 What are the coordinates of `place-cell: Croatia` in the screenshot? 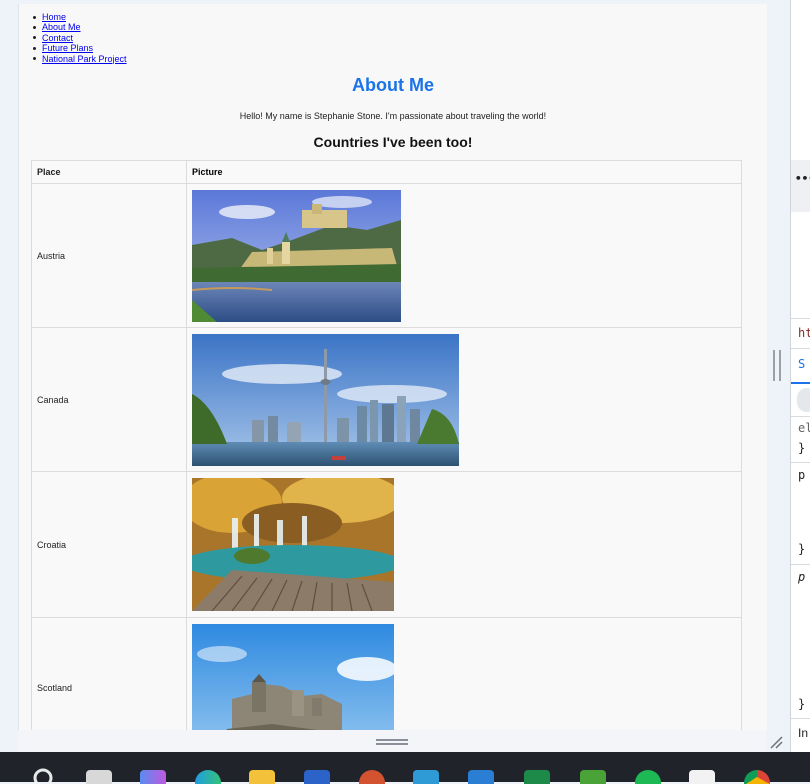 It's located at (109, 544).